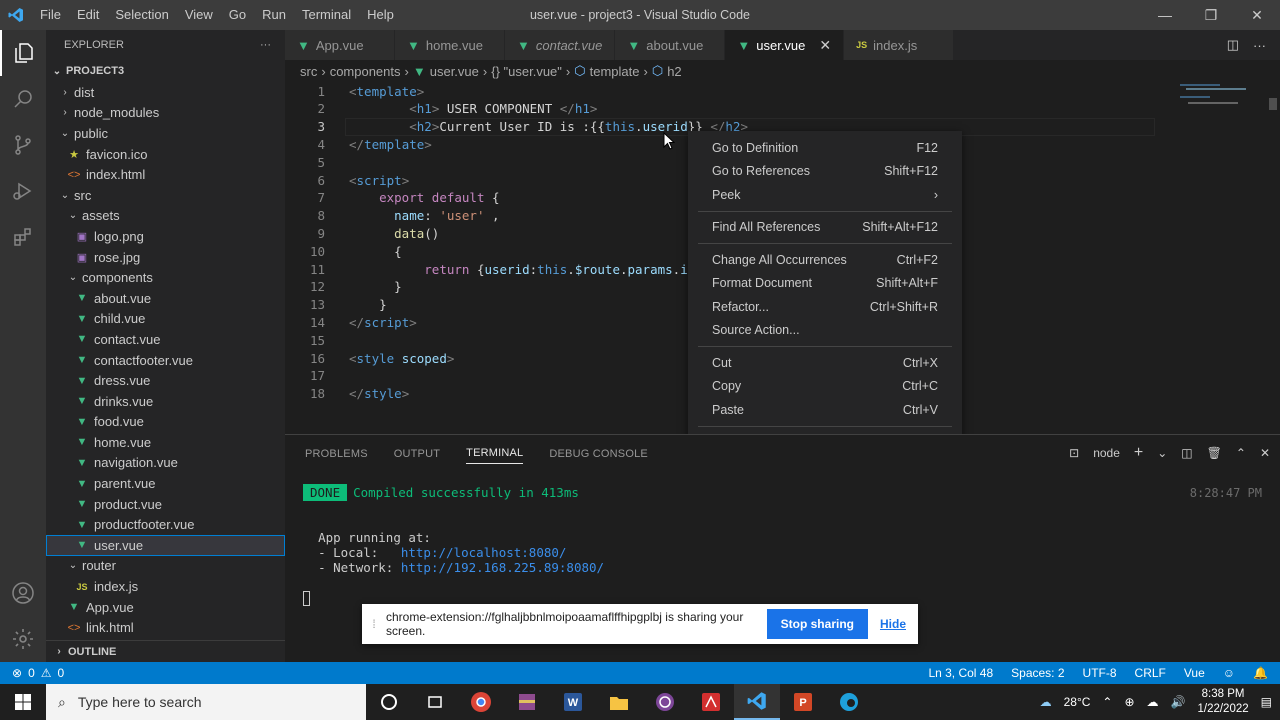 The width and height of the screenshot is (1280, 720). What do you see at coordinates (165, 627) in the screenshot?
I see `file-item: <> link.html` at bounding box center [165, 627].